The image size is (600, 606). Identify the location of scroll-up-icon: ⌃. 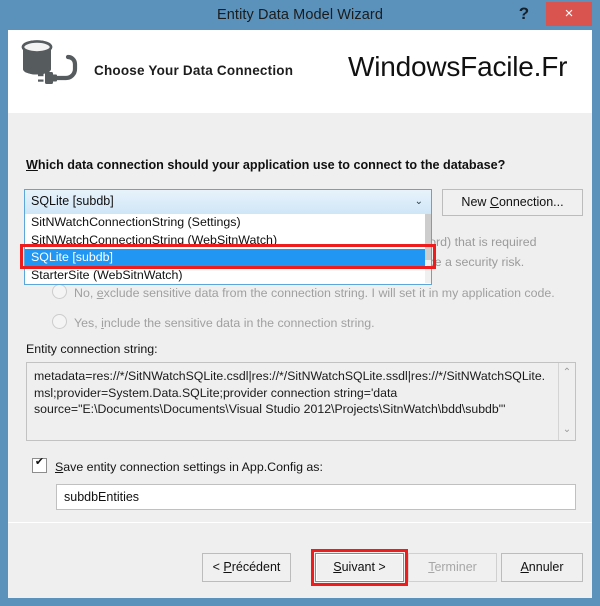
(567, 373).